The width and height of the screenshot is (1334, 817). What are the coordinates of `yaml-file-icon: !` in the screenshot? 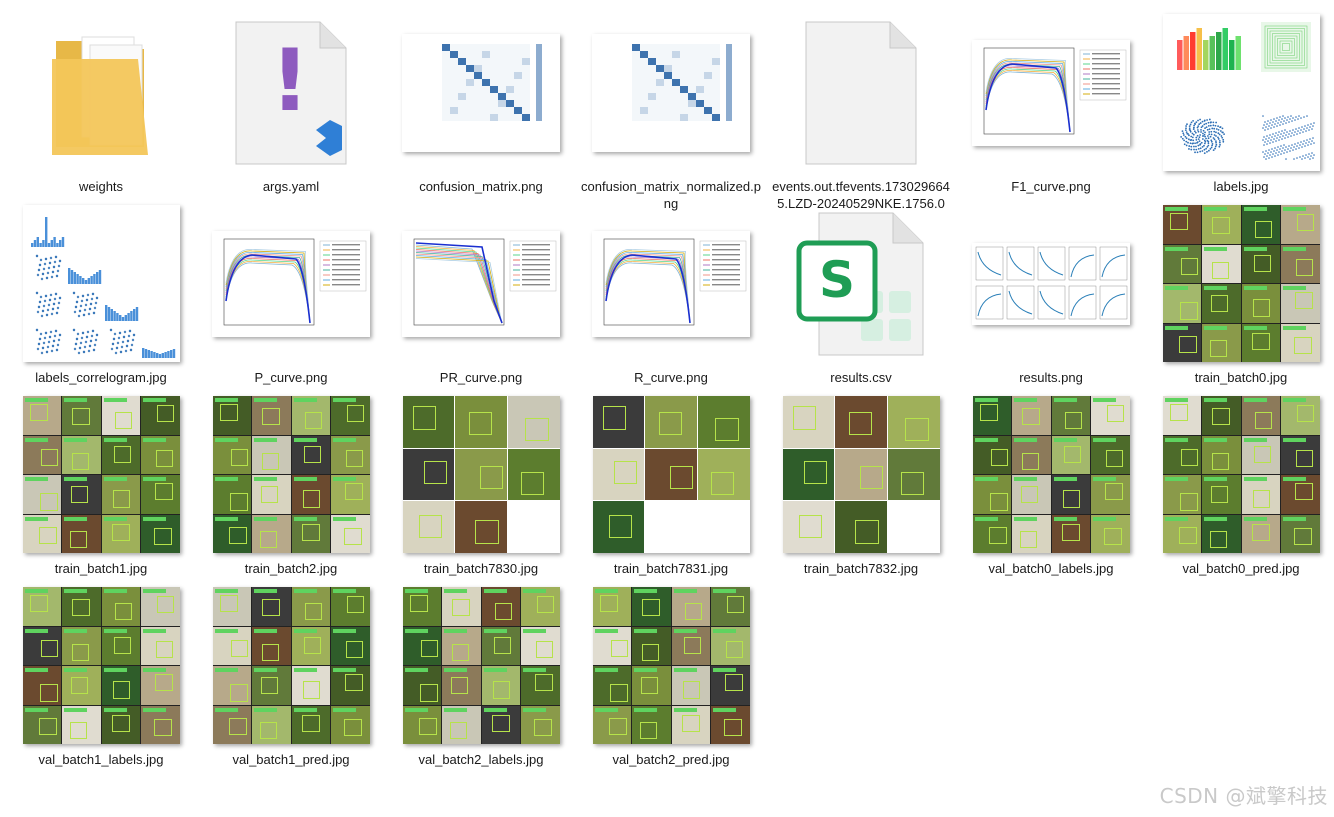 It's located at (291, 92).